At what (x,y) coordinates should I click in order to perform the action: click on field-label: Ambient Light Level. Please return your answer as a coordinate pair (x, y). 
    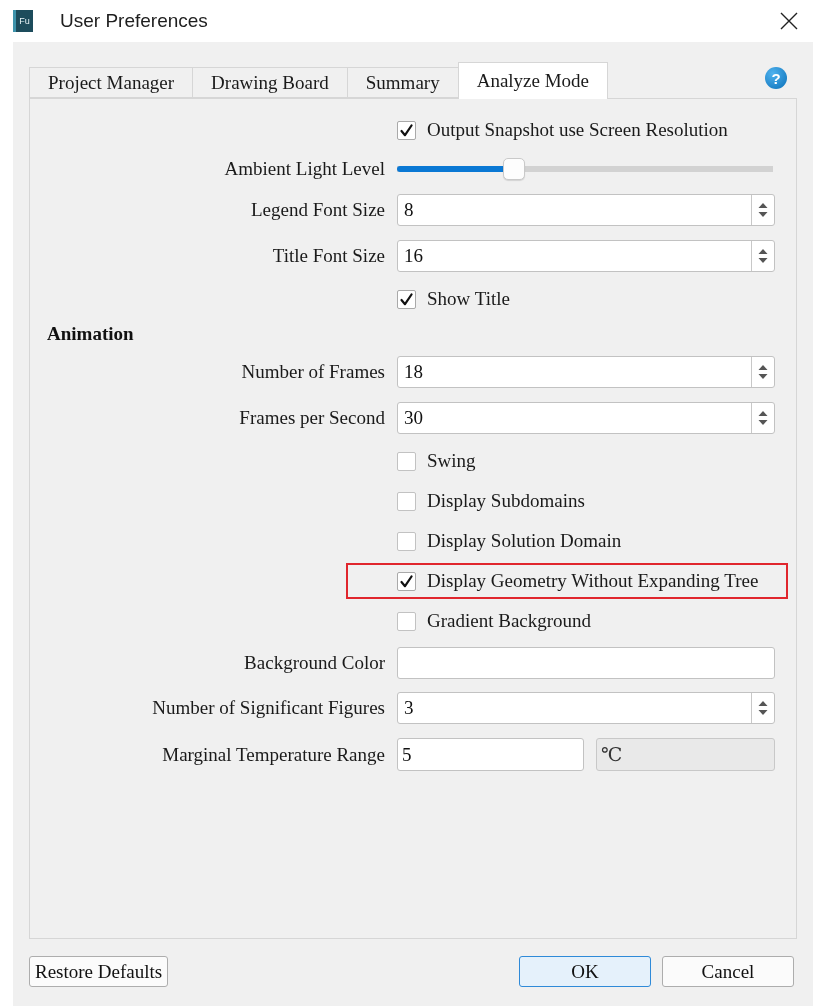
    Looking at the image, I should click on (304, 168).